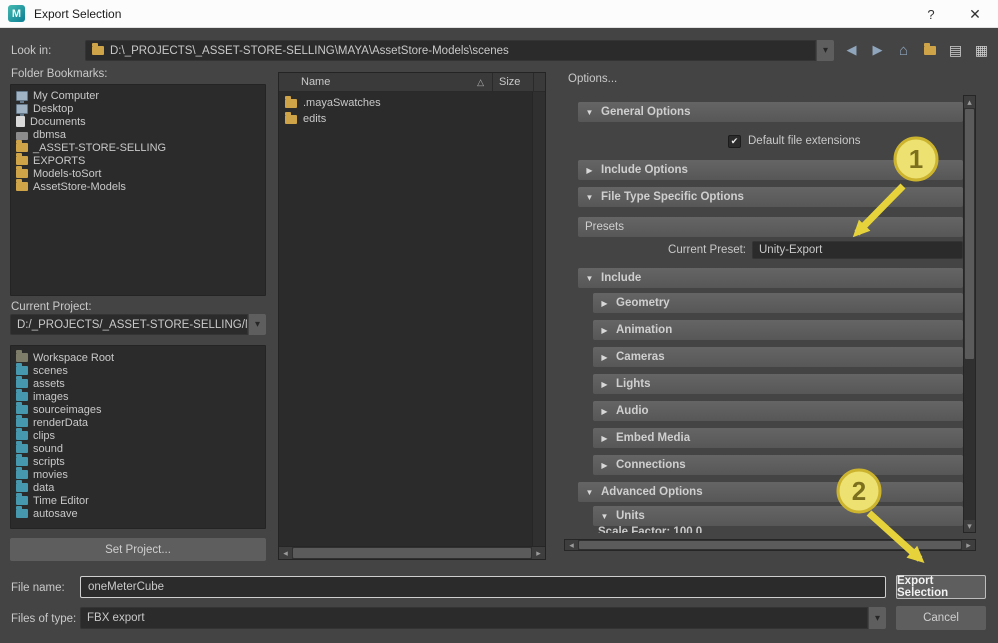 The image size is (998, 643). I want to click on section-include: ▼ Include, so click(770, 278).